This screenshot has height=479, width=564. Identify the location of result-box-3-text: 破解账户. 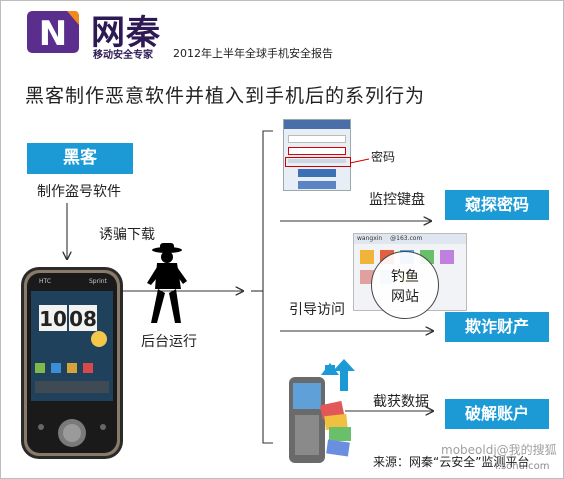
(496, 413).